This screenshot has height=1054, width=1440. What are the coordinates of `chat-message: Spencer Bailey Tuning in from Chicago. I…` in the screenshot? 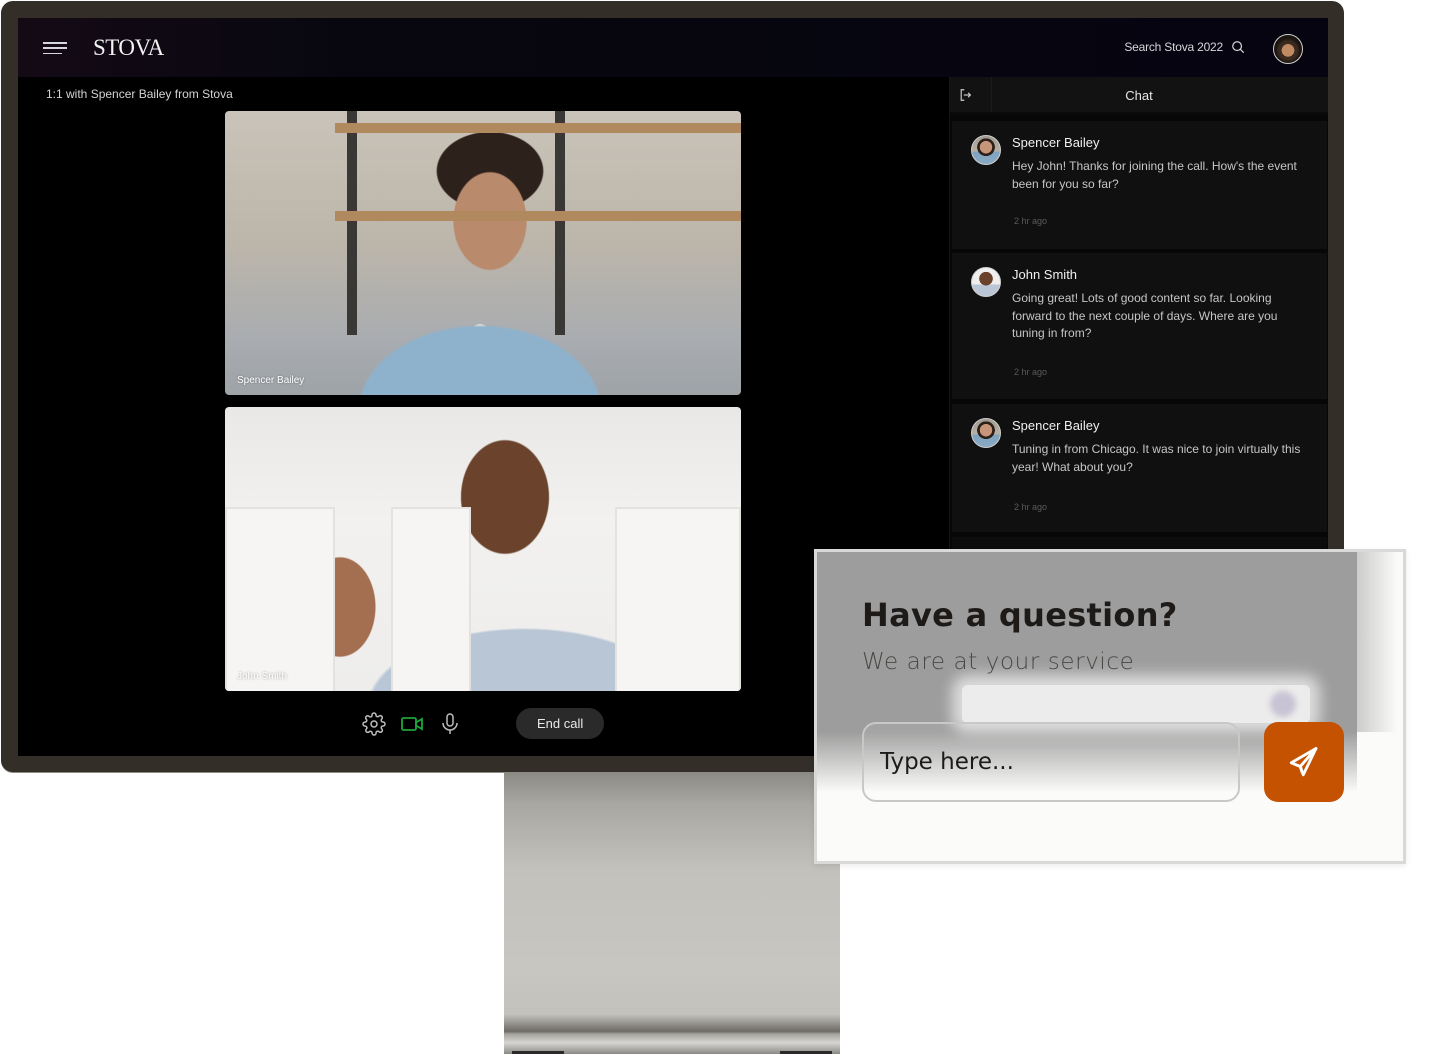 It's located at (1139, 468).